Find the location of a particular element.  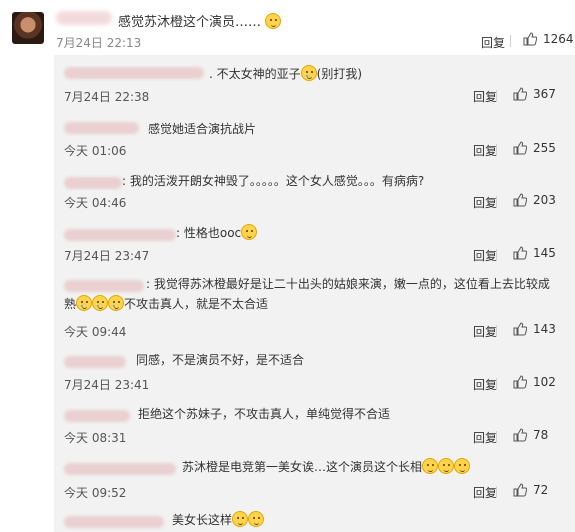

reply-text: : 性格也ooc is located at coordinates (217, 233).